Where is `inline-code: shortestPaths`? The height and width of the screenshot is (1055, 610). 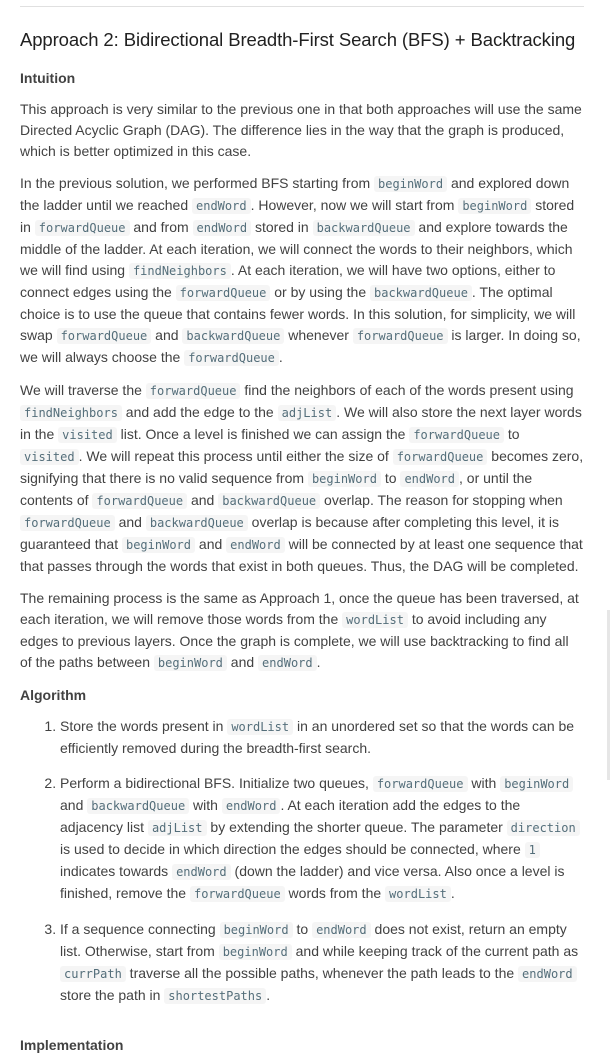
inline-code: shortestPaths is located at coordinates (215, 996).